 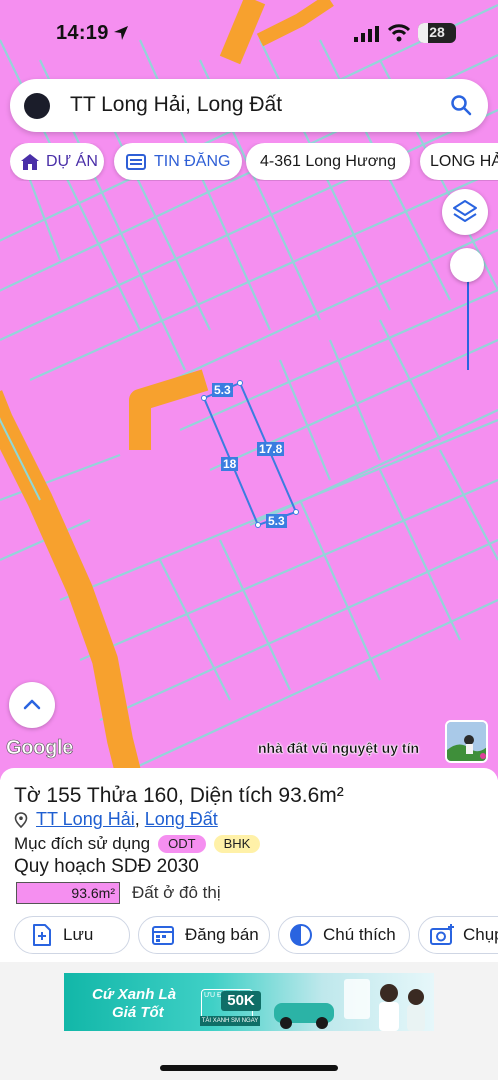 I want to click on legend-label: Chú thích, so click(x=359, y=934).